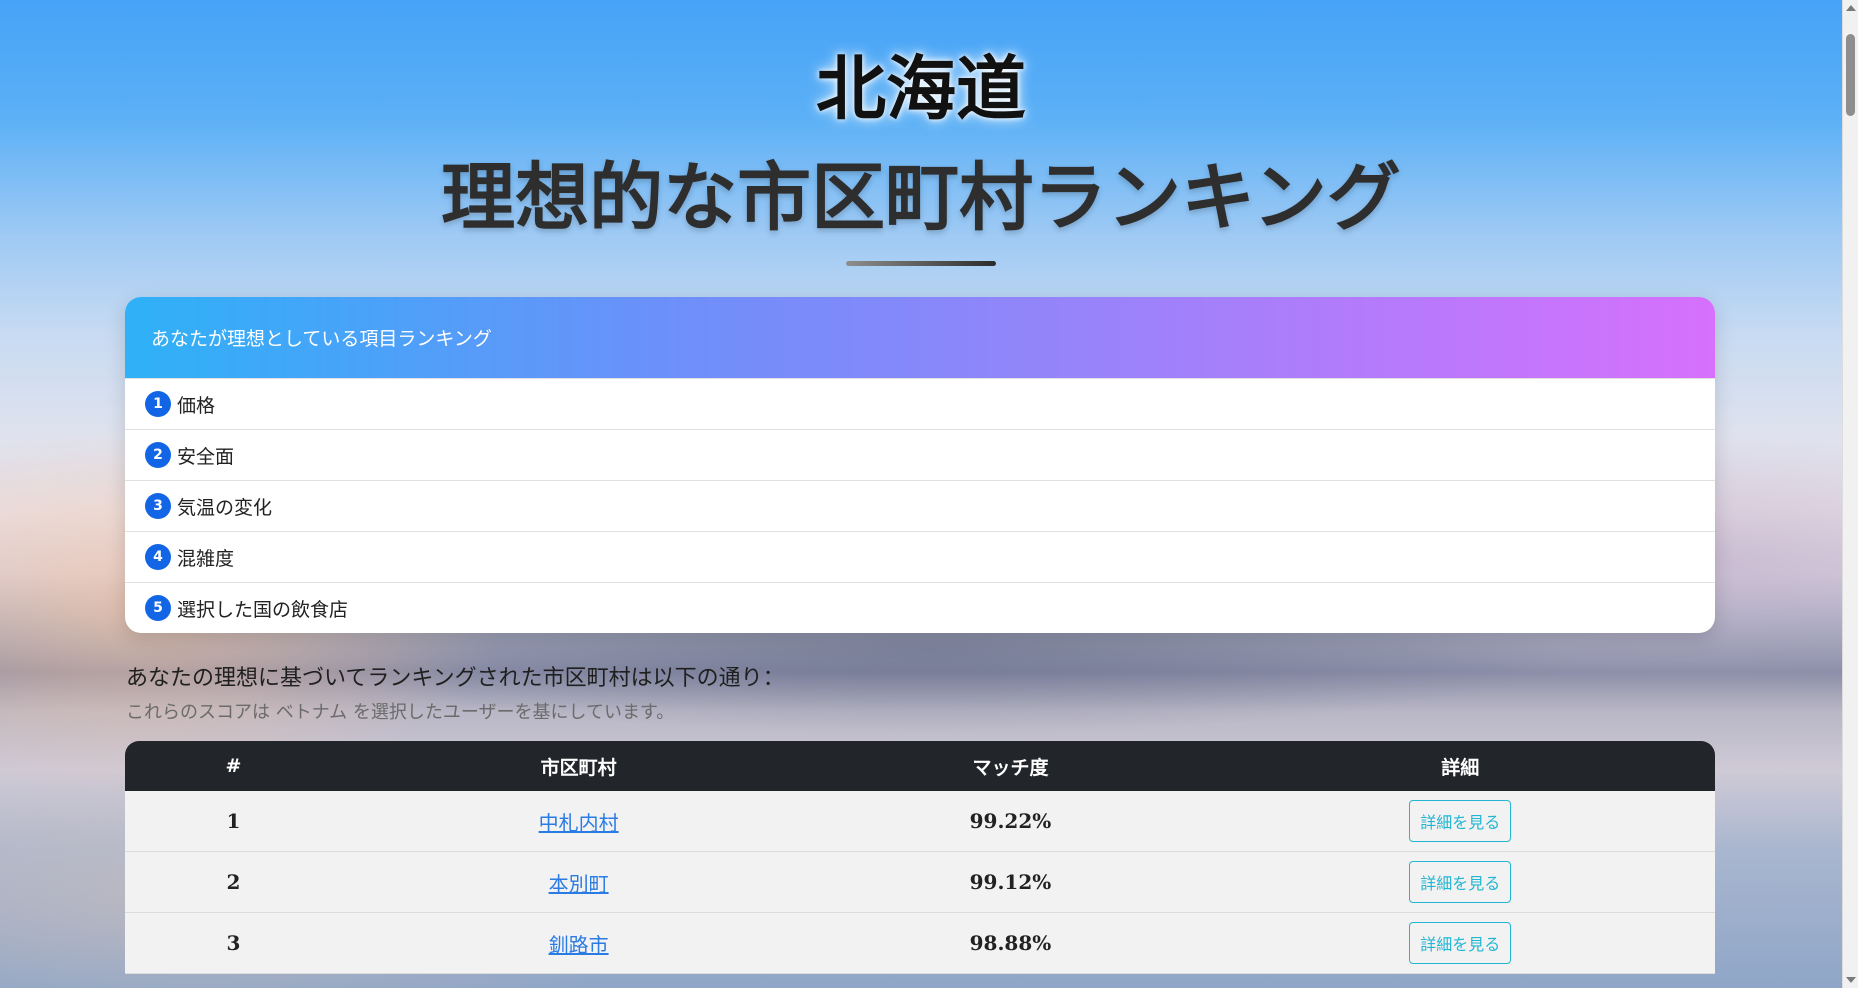 This screenshot has height=988, width=1858. I want to click on rank-badge: 4, so click(158, 557).